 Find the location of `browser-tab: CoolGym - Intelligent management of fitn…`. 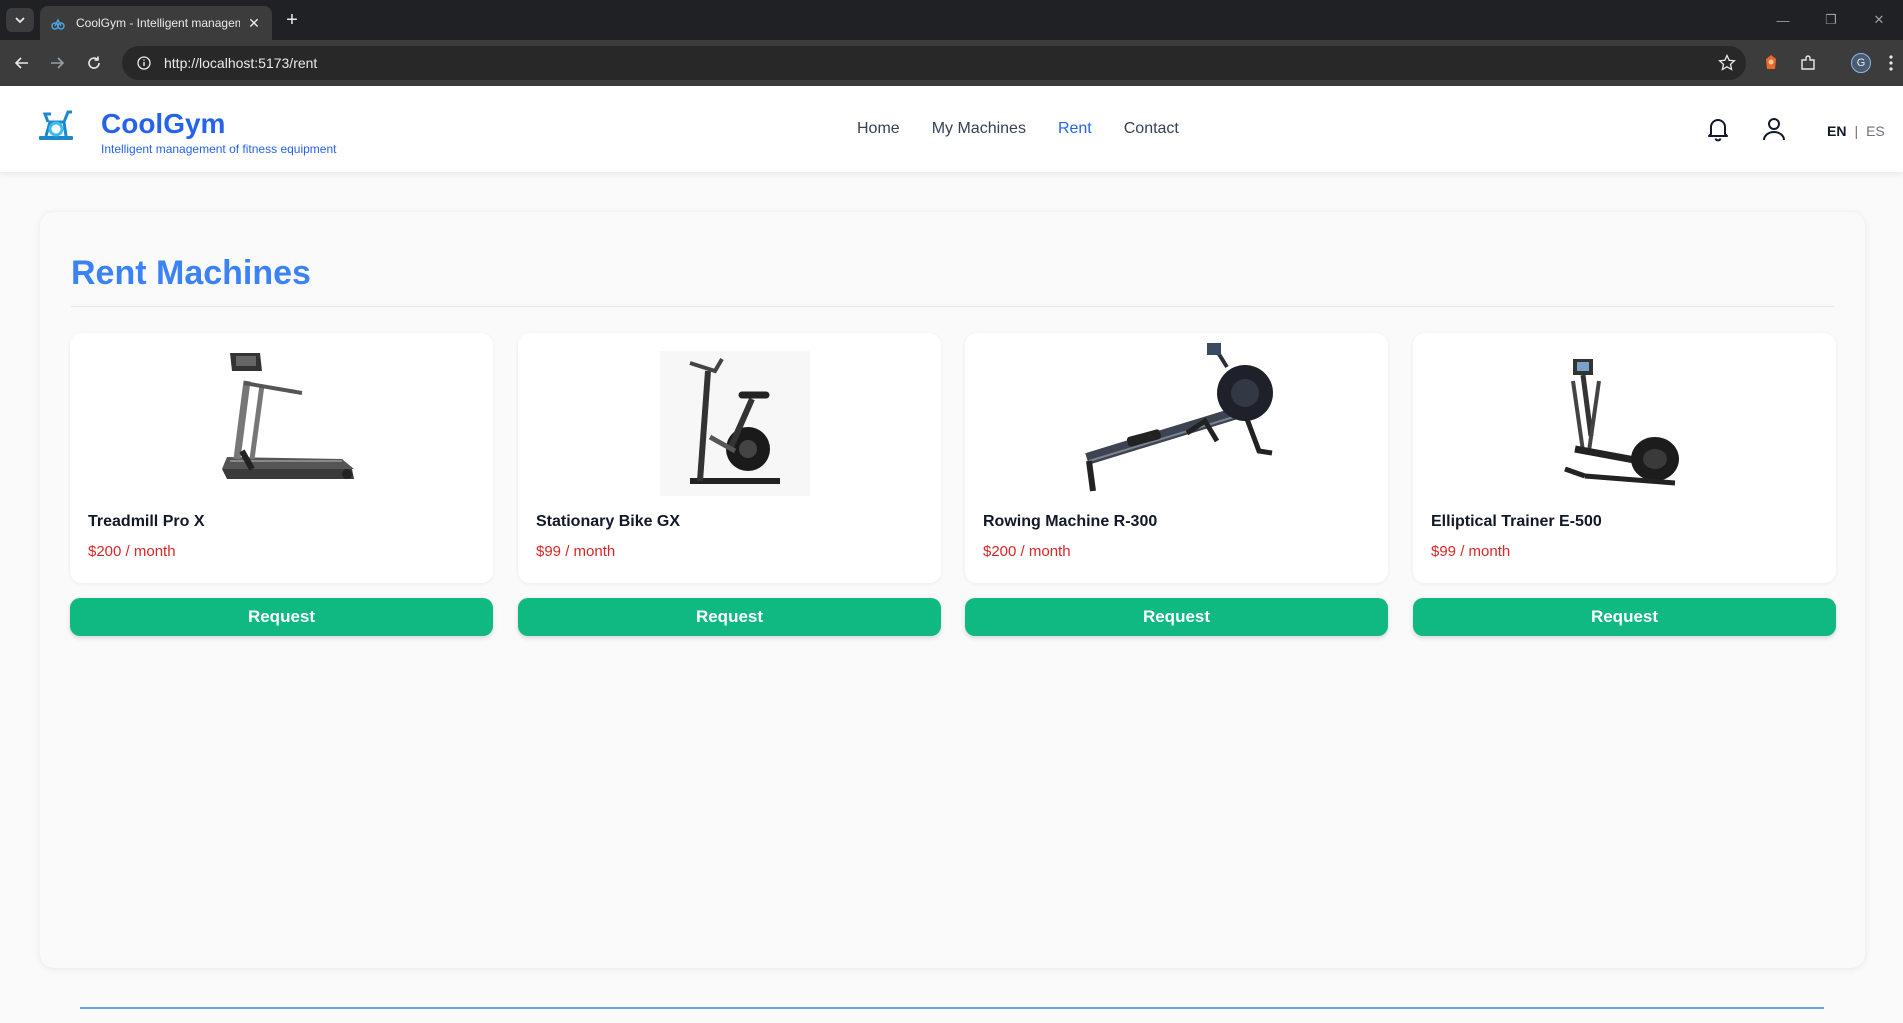

browser-tab: CoolGym - Intelligent management of fitn… is located at coordinates (156, 23).